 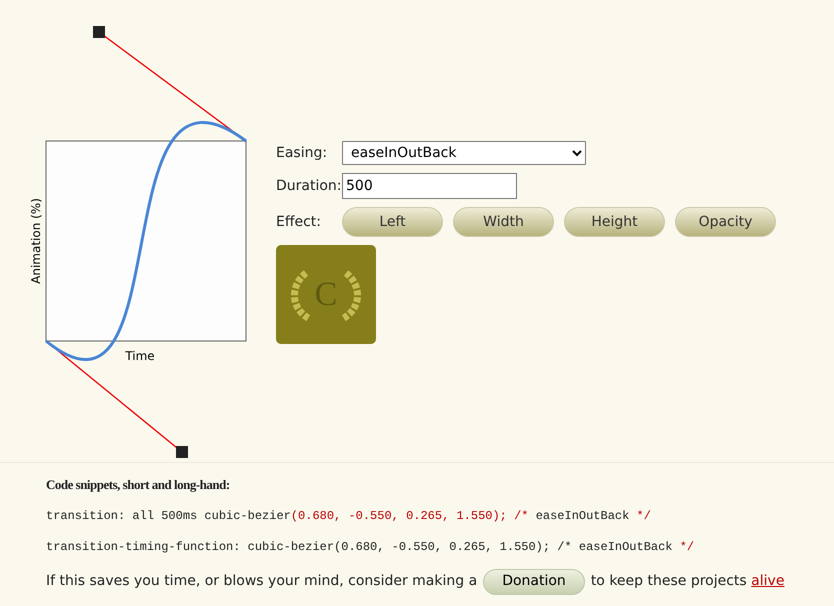 I want to click on duration-field: 500, so click(x=429, y=186).